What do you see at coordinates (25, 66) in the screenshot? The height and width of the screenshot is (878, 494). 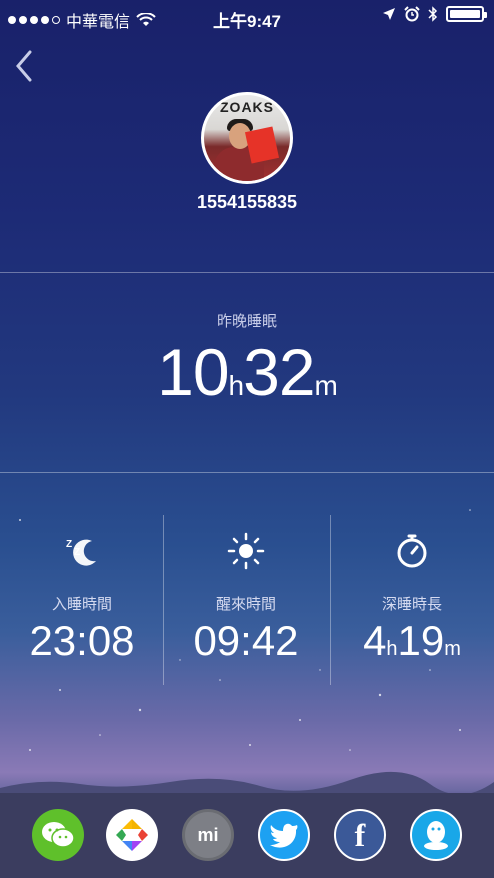 I see `back-chevron-icon` at bounding box center [25, 66].